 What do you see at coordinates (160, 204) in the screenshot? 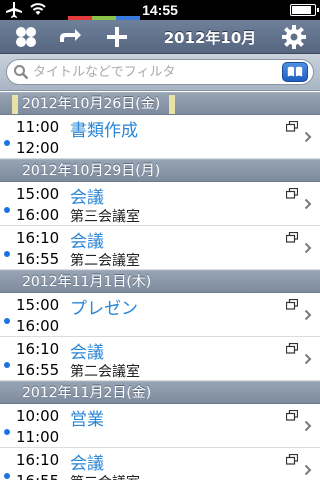
I see `event-row: 15:00 16:00 会議 第三会議室` at bounding box center [160, 204].